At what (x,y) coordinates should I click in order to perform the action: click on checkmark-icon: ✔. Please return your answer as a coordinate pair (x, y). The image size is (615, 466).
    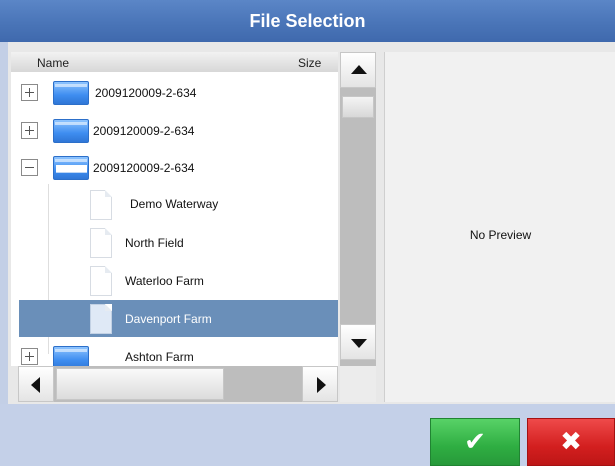
    Looking at the image, I should click on (475, 442).